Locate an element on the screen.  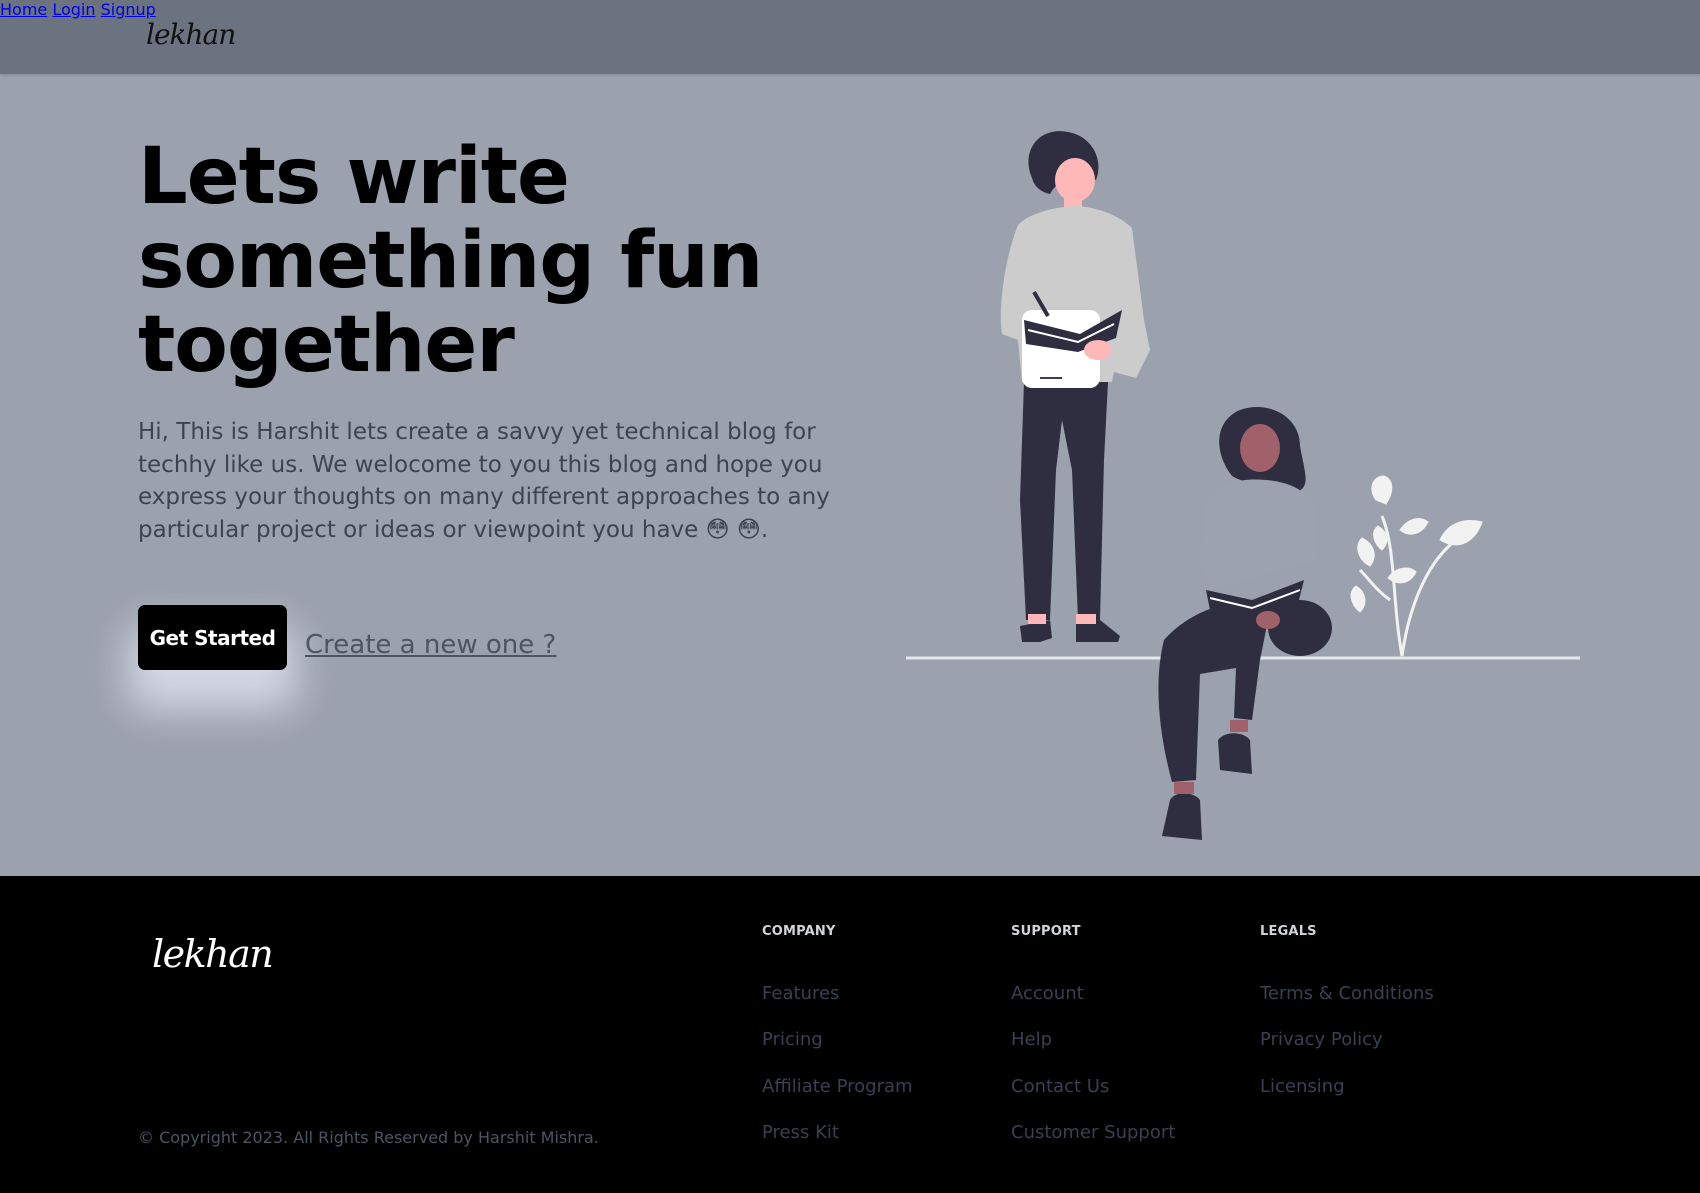
footer-link-account: Account is located at coordinates (1093, 1006).